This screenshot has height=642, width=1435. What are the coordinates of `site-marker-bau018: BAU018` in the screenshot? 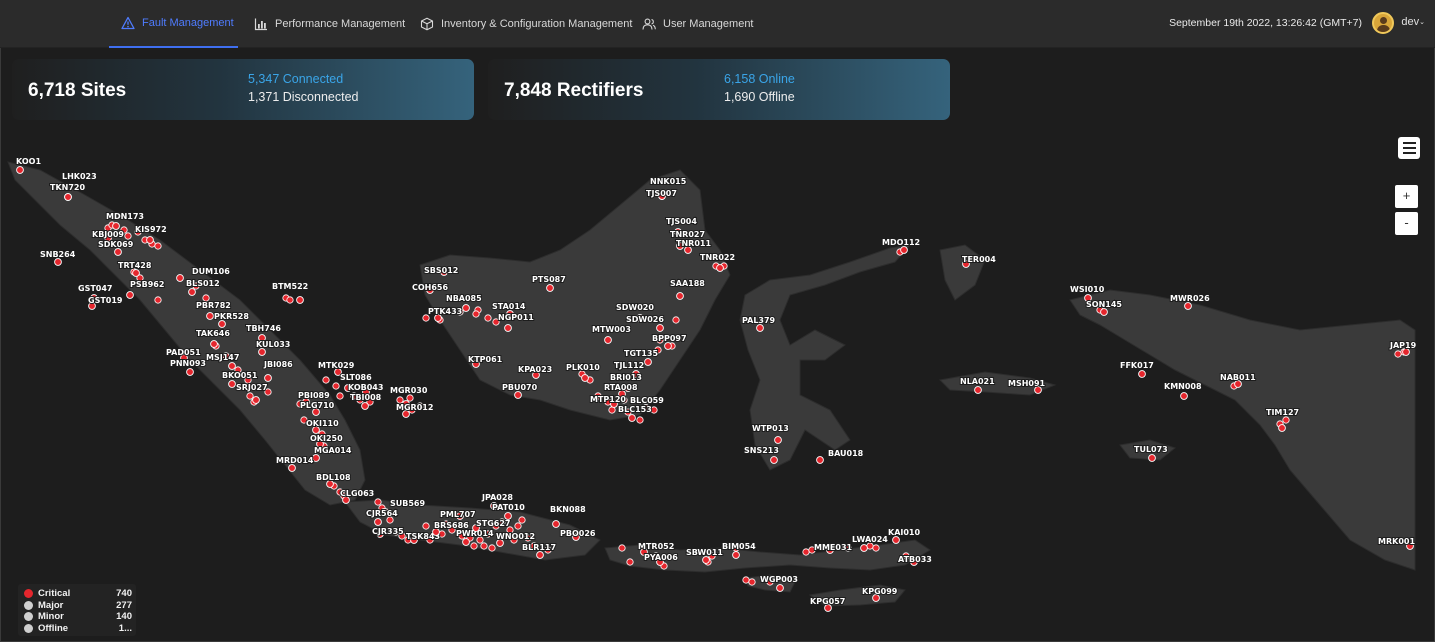 It's located at (840, 456).